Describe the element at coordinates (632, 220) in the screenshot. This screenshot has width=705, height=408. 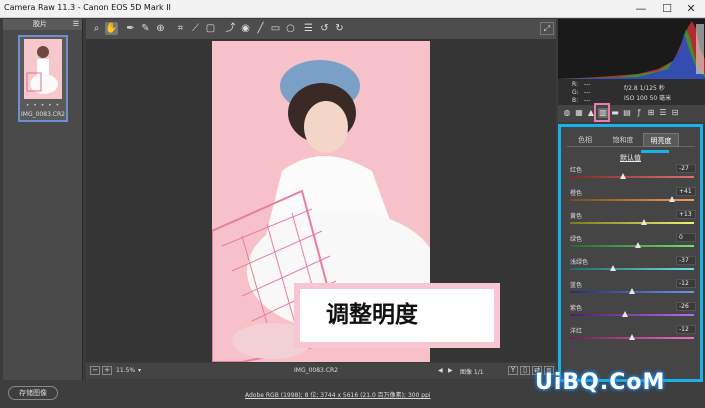
I see `slider-row: 黄色 +13` at that location.